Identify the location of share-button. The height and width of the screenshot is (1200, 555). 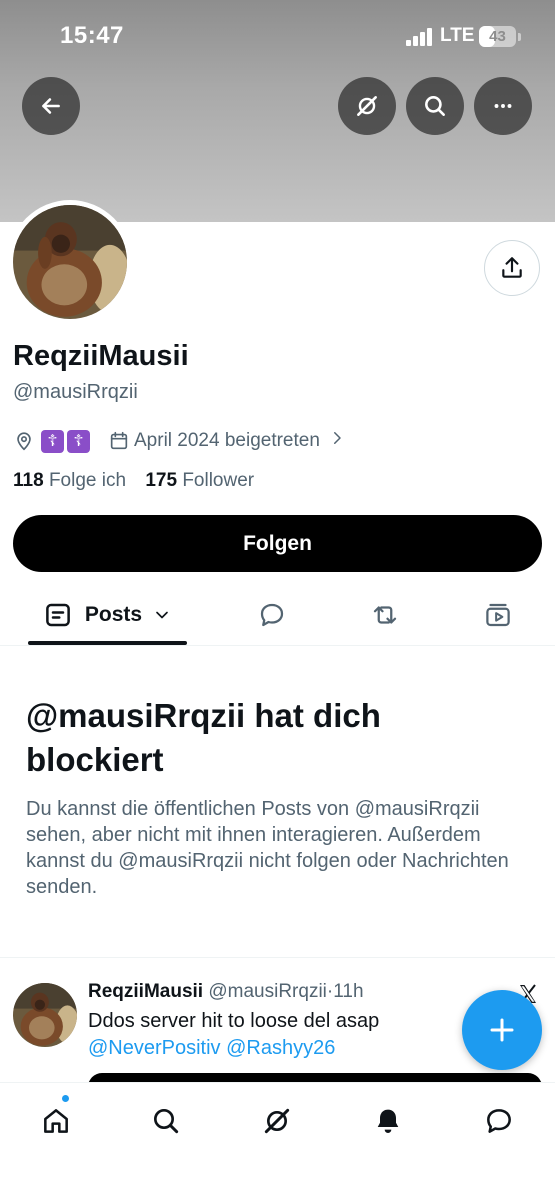
(512, 268).